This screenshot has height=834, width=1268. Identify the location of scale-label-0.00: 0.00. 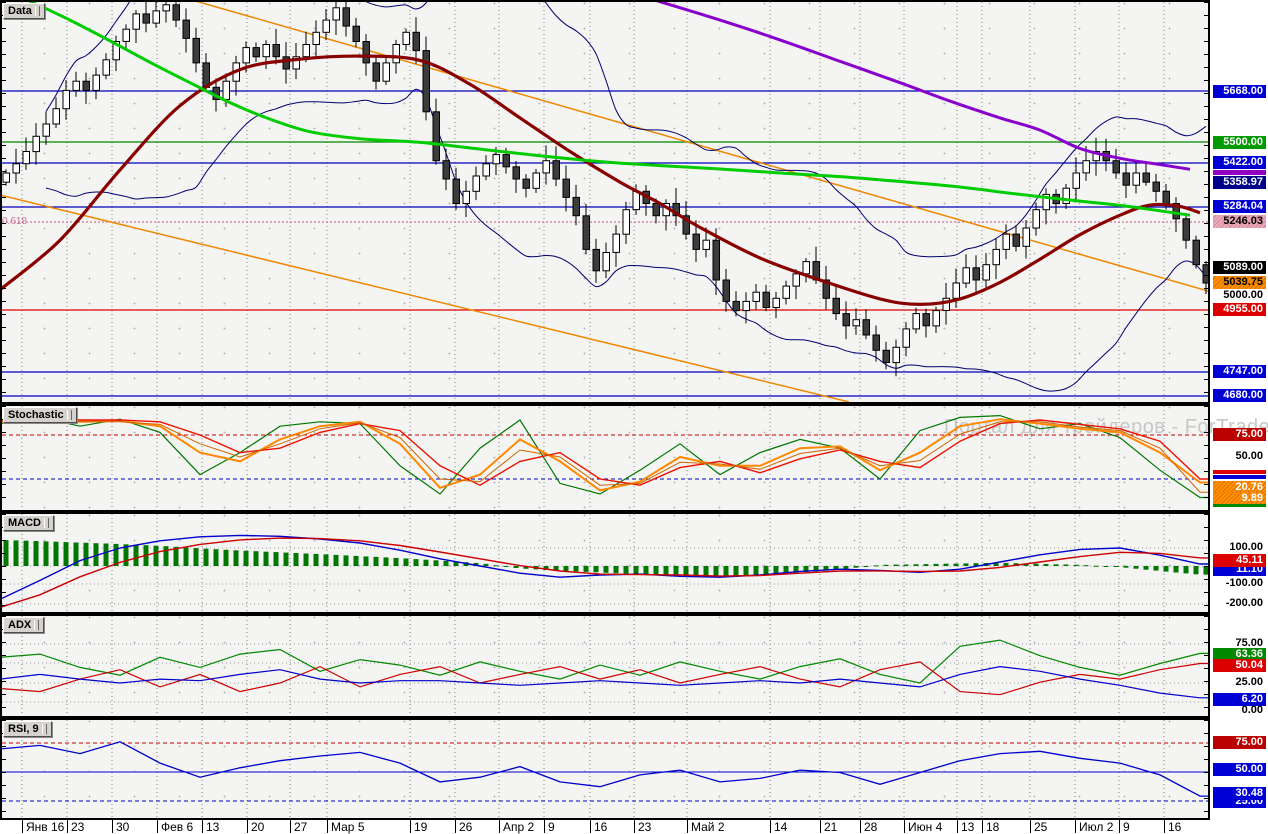
(1252, 710).